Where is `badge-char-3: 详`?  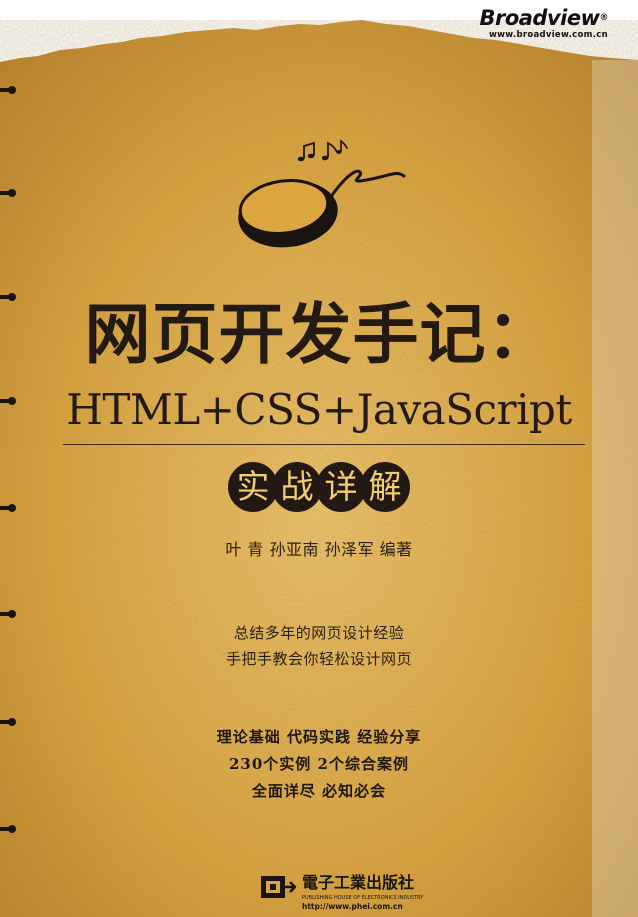 badge-char-3: 详 is located at coordinates (341, 487).